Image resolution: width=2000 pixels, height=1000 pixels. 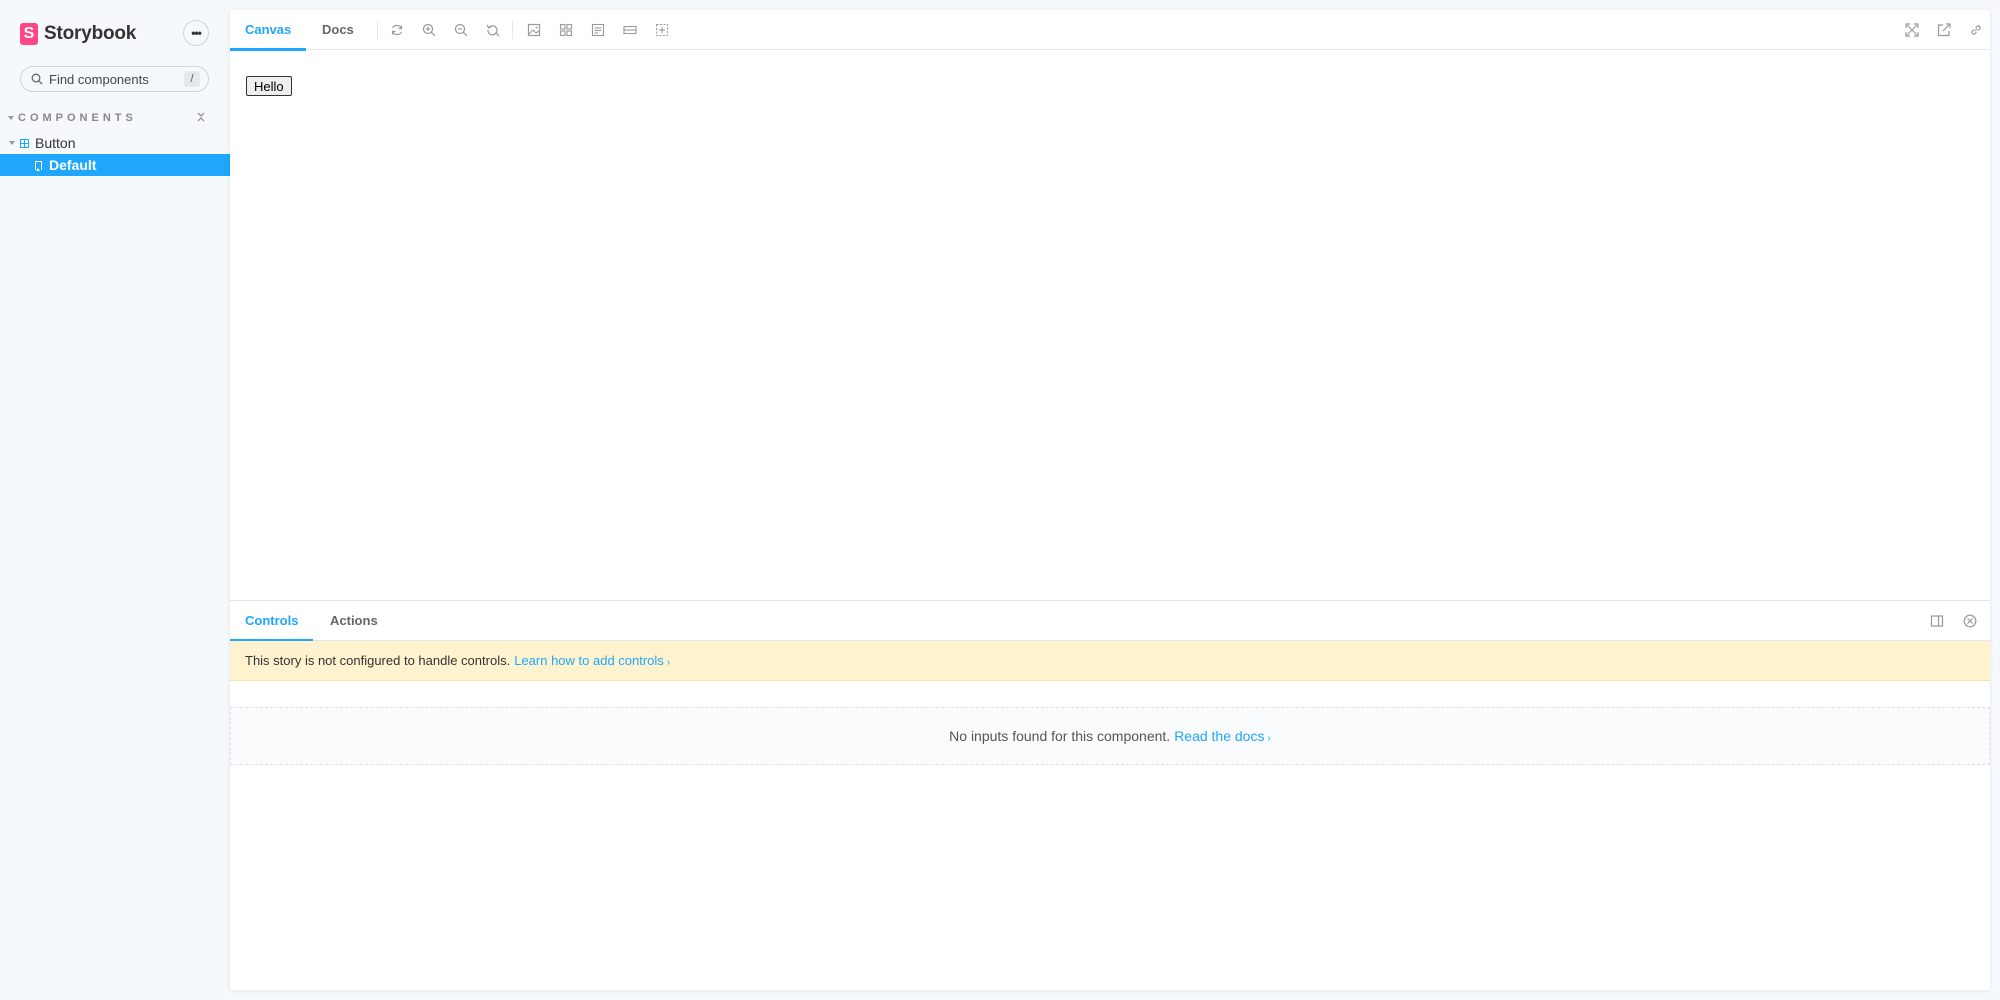 What do you see at coordinates (397, 30) in the screenshot?
I see `reload-icon` at bounding box center [397, 30].